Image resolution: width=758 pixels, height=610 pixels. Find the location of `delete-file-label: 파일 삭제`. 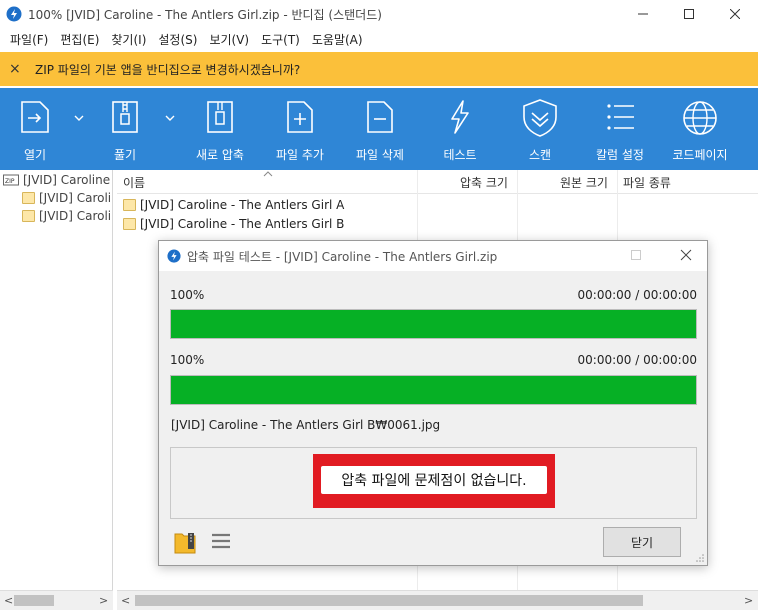

delete-file-label: 파일 삭제 is located at coordinates (380, 155).